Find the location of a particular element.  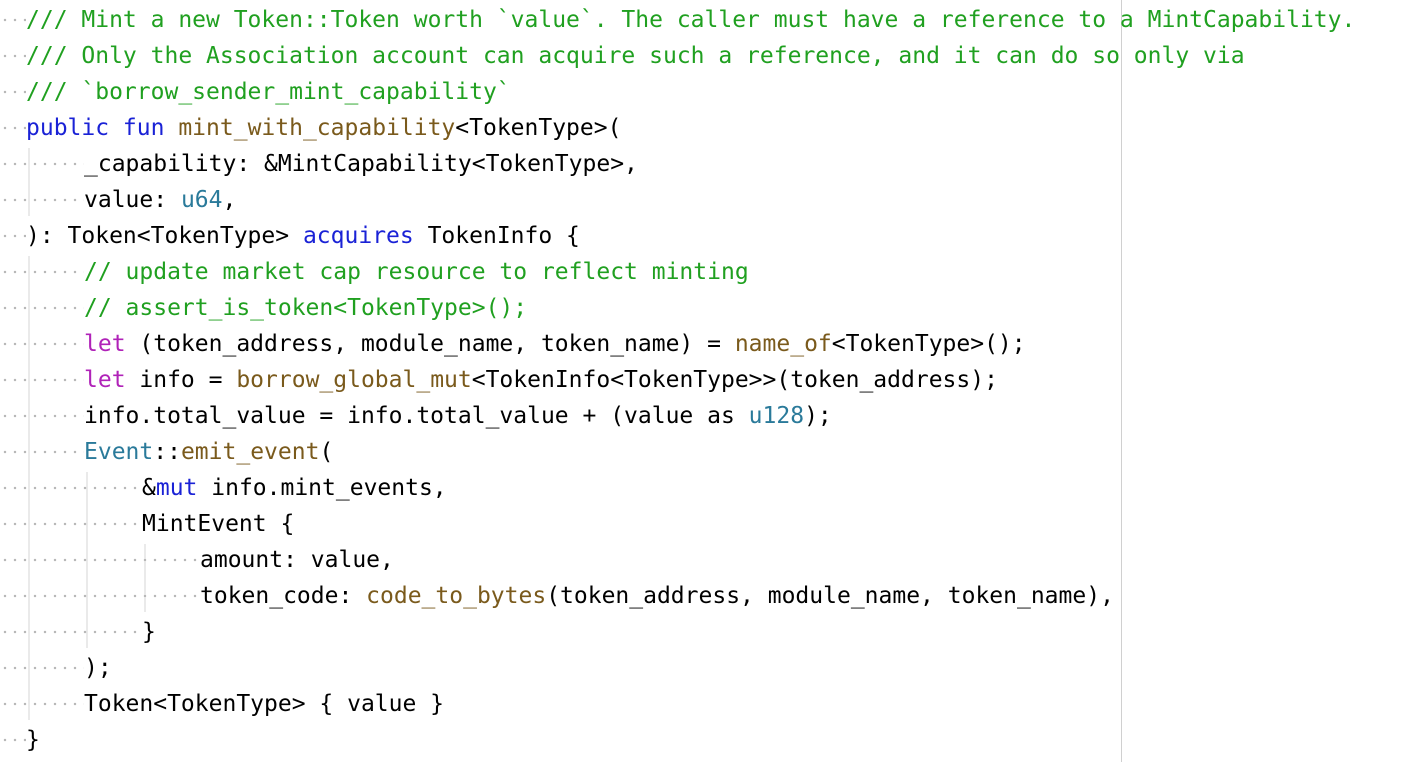

code-token: name_of is located at coordinates (783, 344).